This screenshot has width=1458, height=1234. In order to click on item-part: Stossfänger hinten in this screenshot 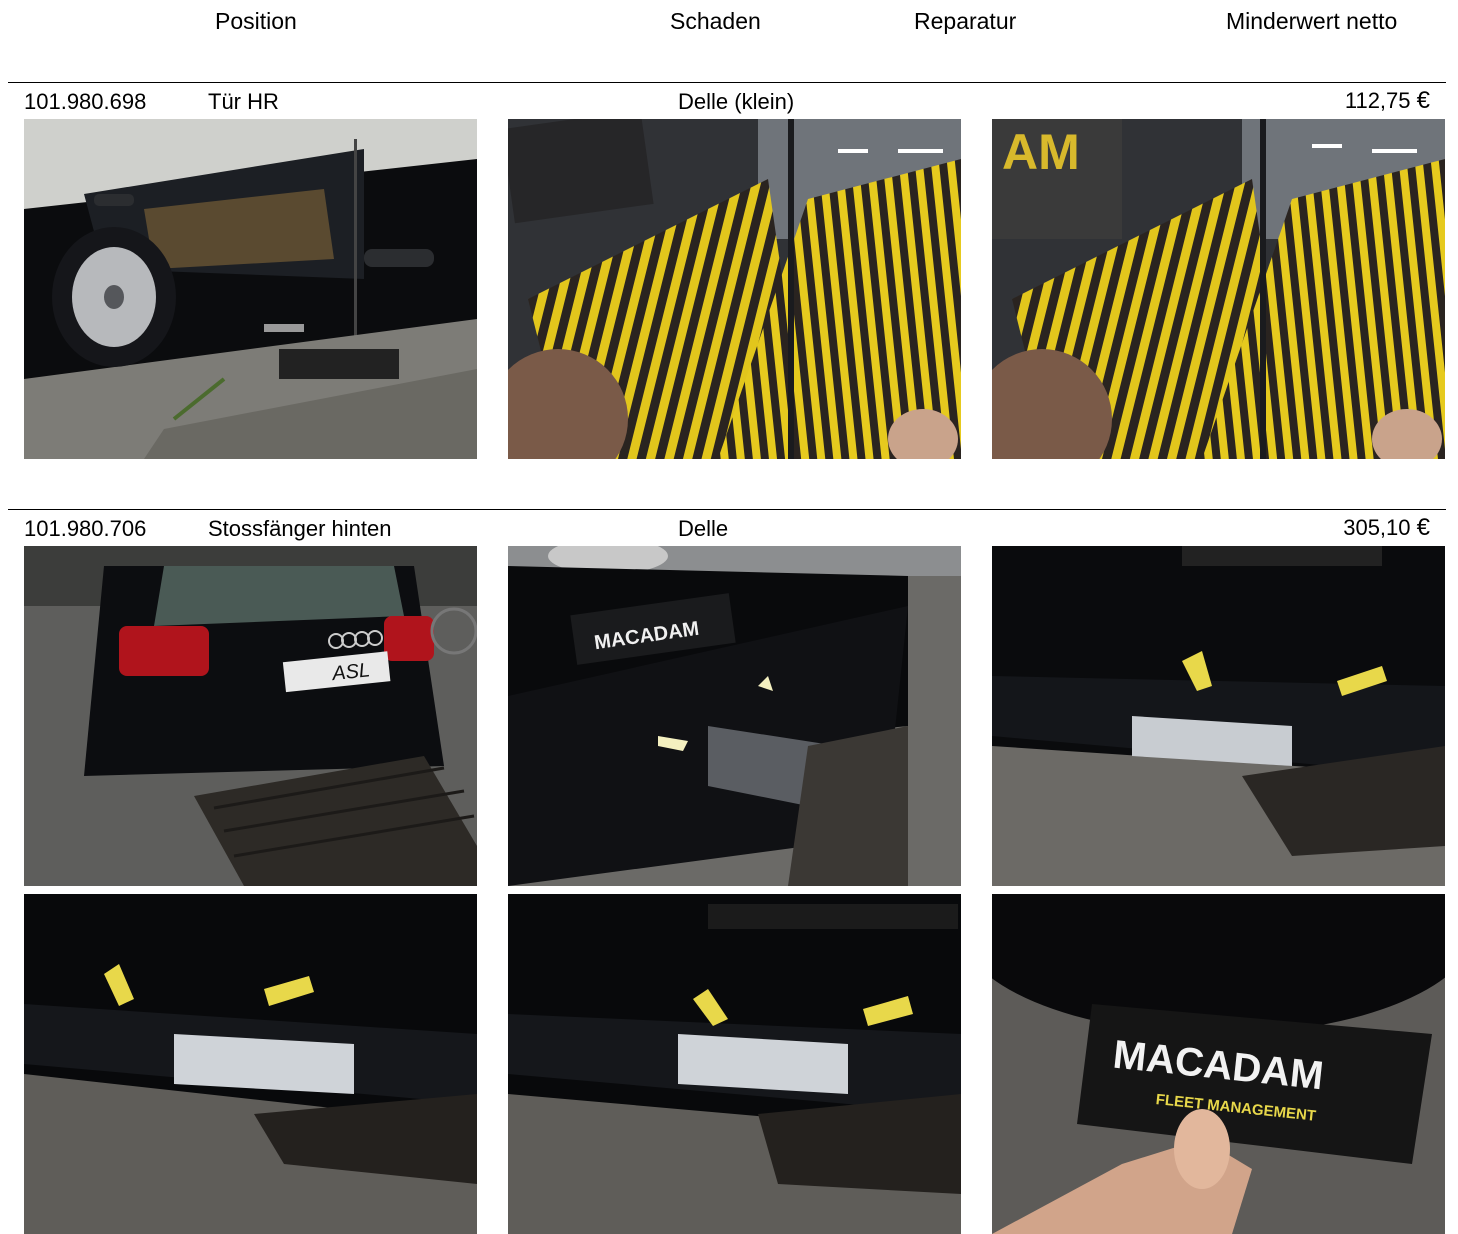, I will do `click(300, 528)`.